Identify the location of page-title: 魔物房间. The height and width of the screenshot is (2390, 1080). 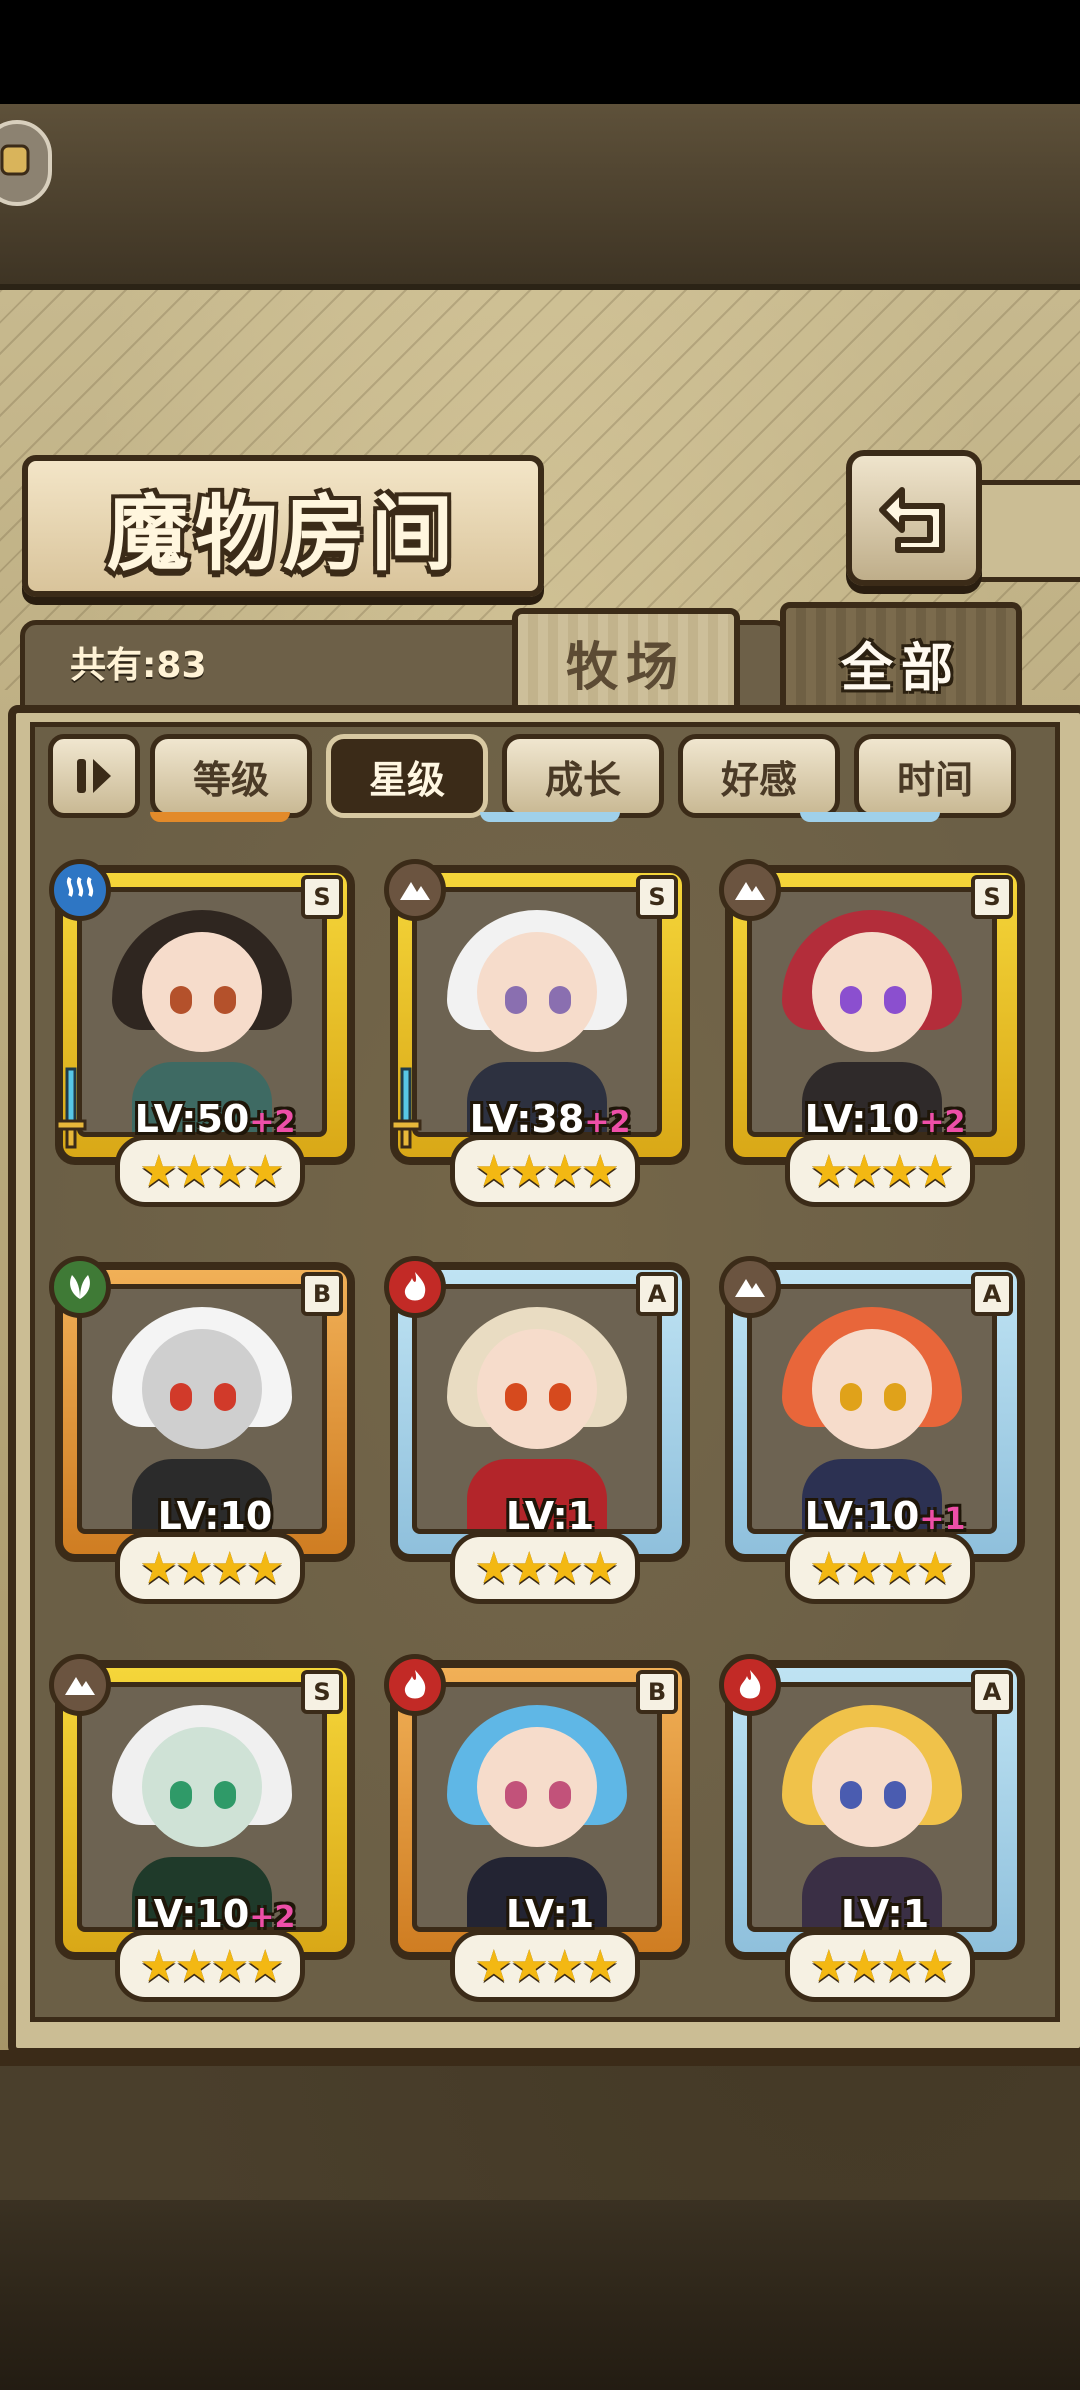
(282, 533).